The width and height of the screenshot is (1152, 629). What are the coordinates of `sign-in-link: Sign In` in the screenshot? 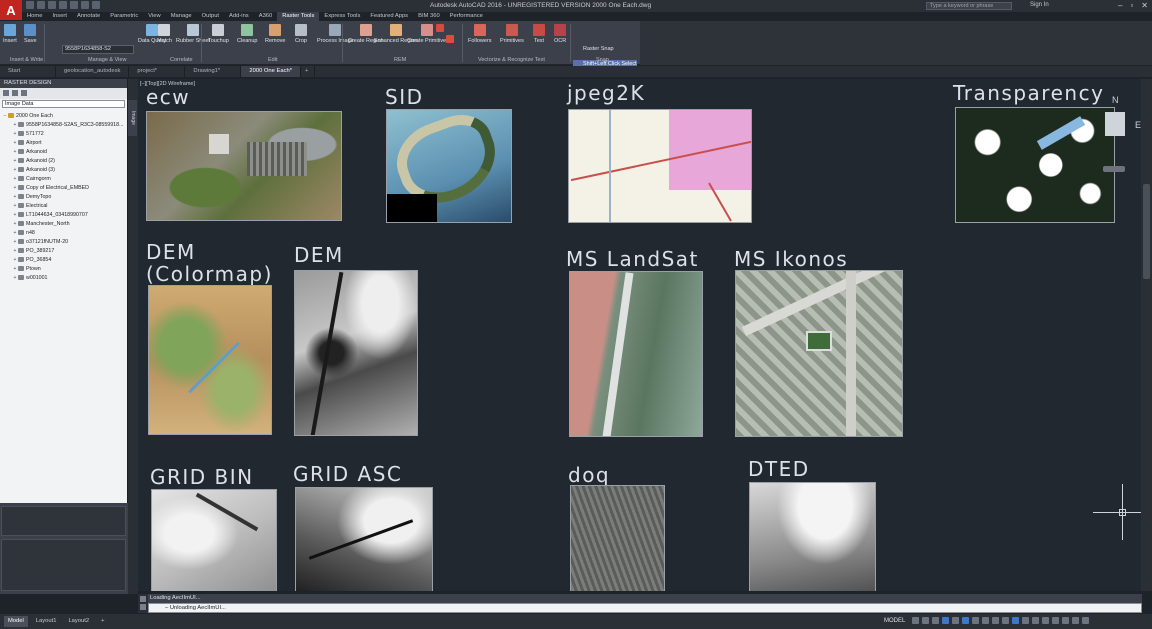 It's located at (1039, 5).